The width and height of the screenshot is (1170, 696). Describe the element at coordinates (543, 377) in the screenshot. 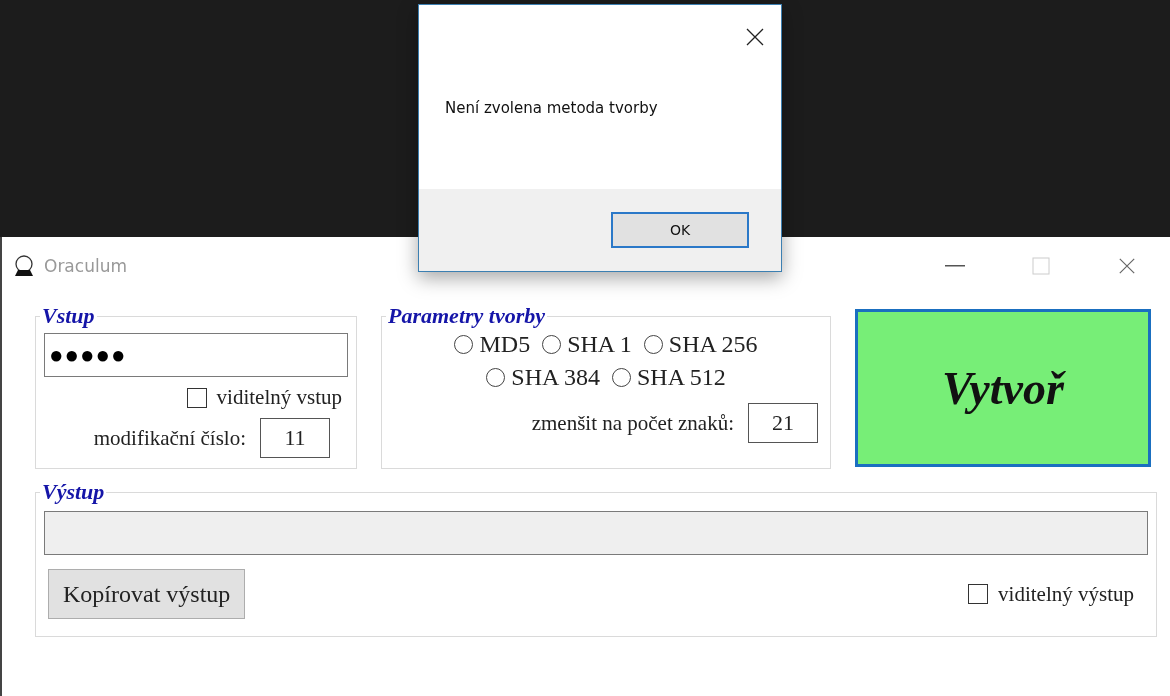

I see `method-radio: SHA 384` at that location.